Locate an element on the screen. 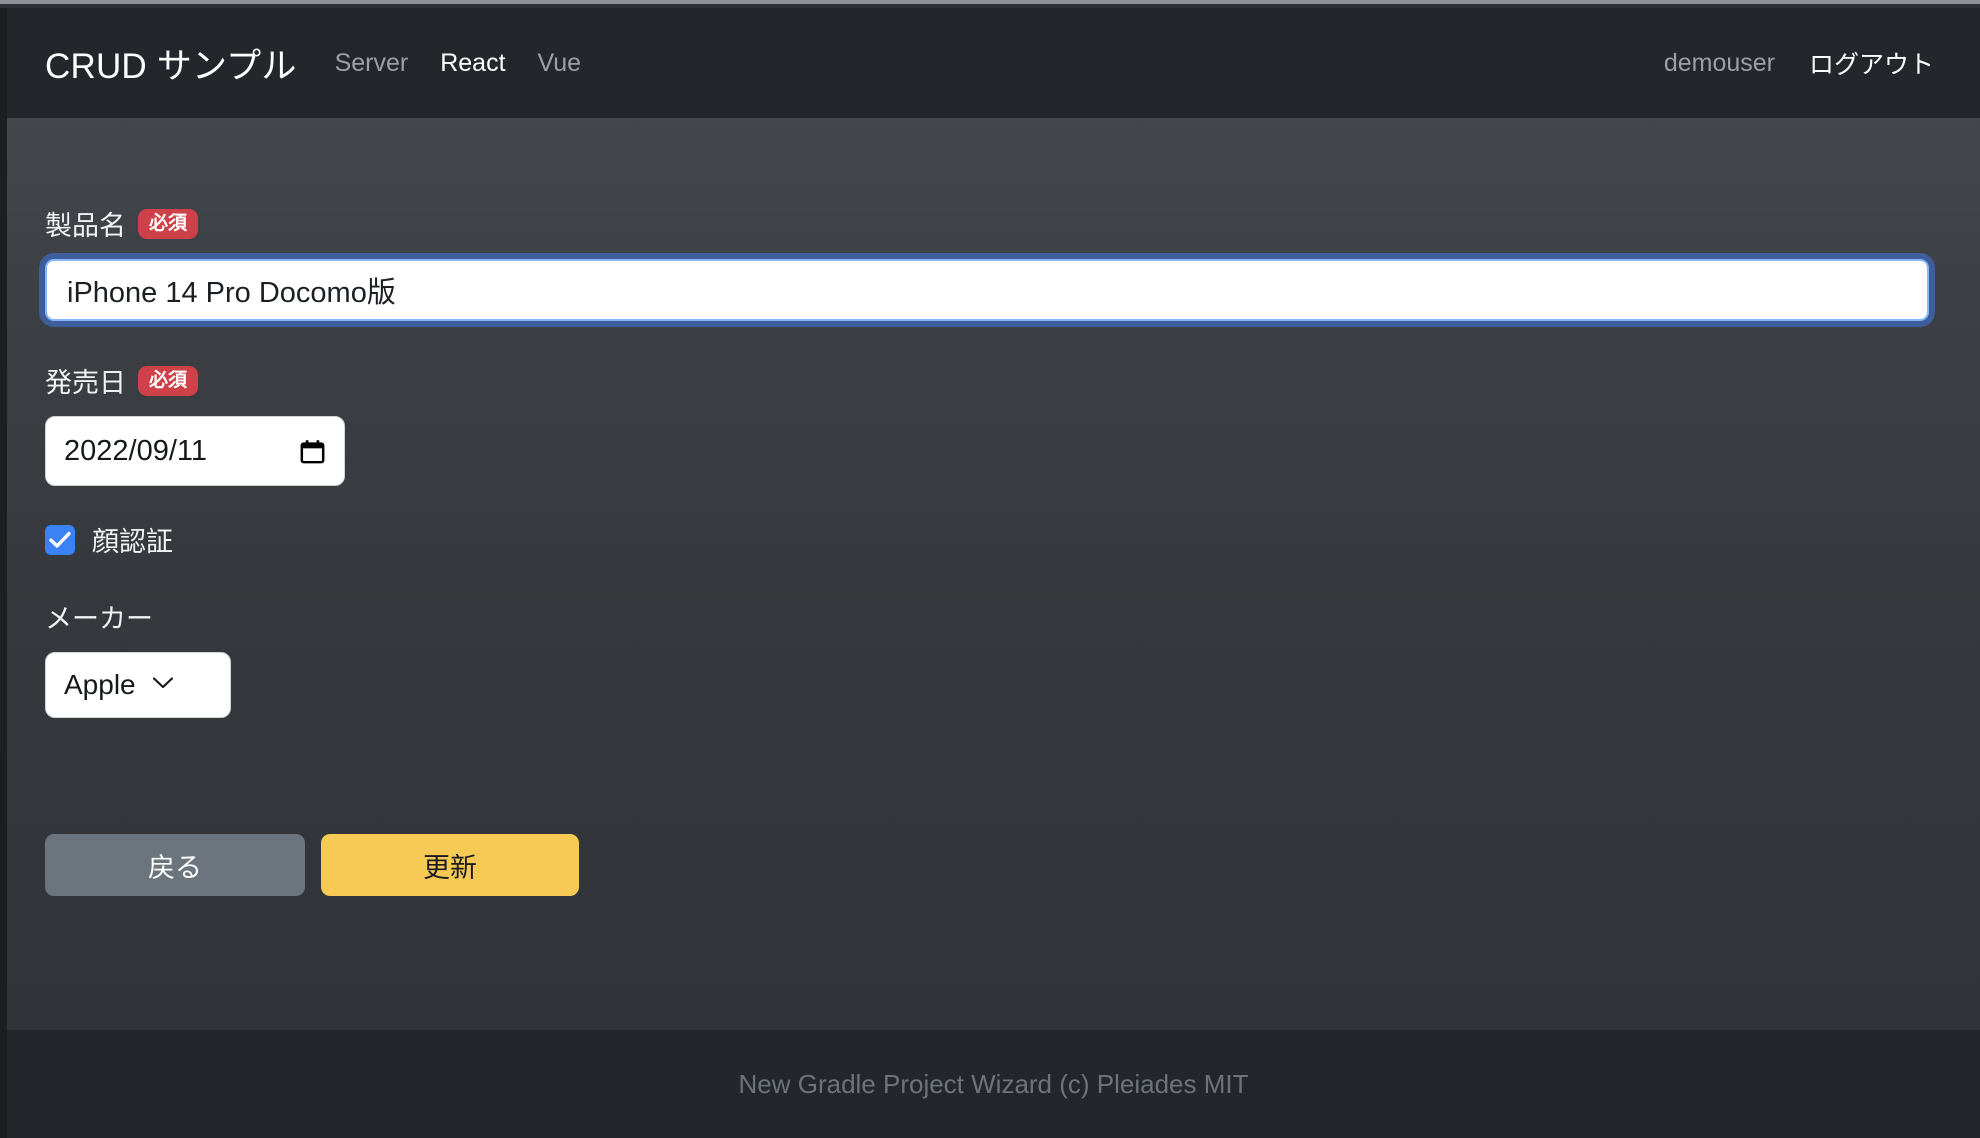 This screenshot has width=1980, height=1138. release-date-label-row: 発売日 必須 is located at coordinates (984, 380).